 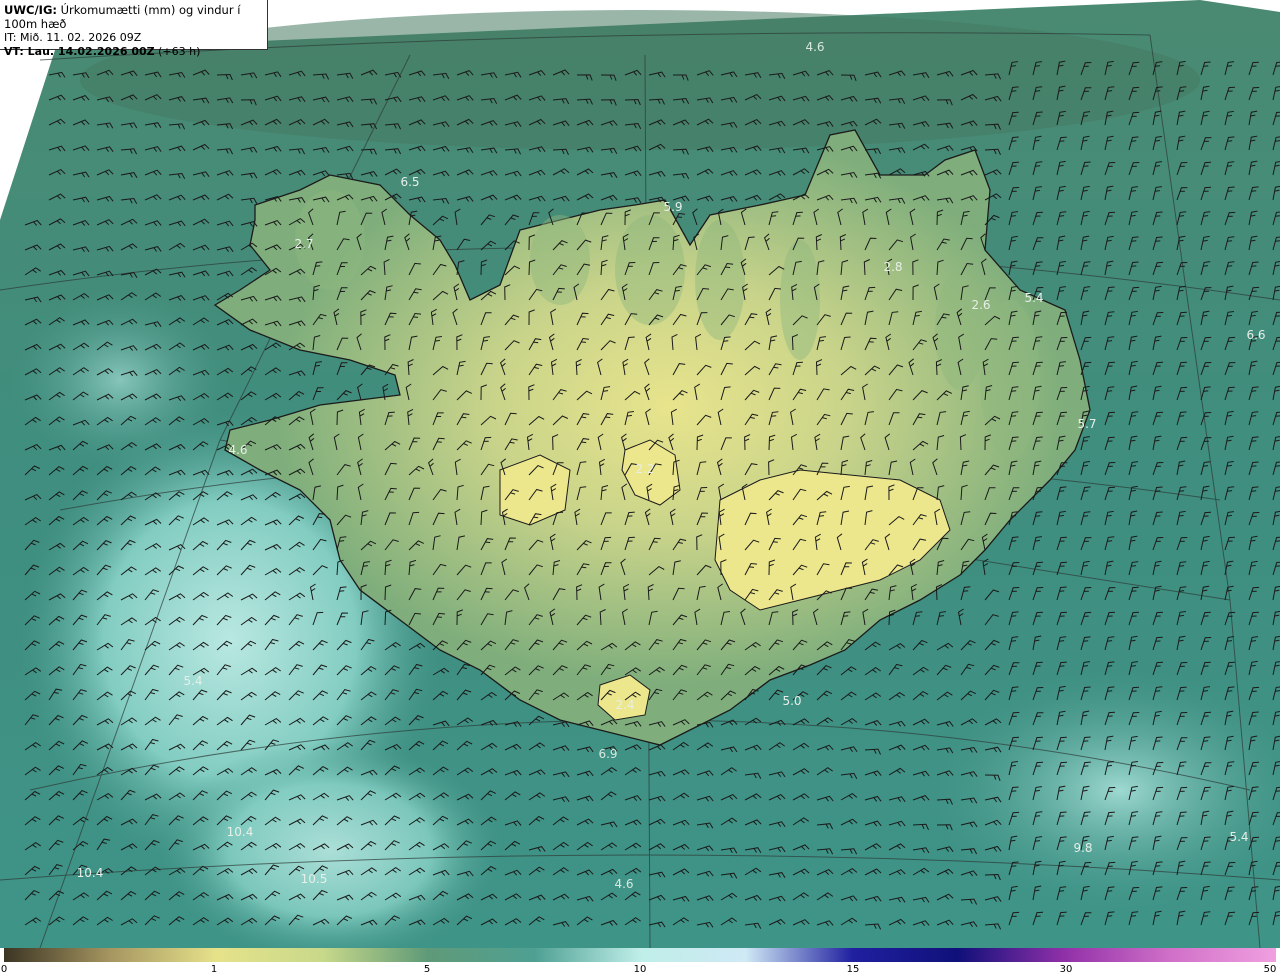 I want to click on precip-value-label: 5.7, so click(x=1086, y=424).